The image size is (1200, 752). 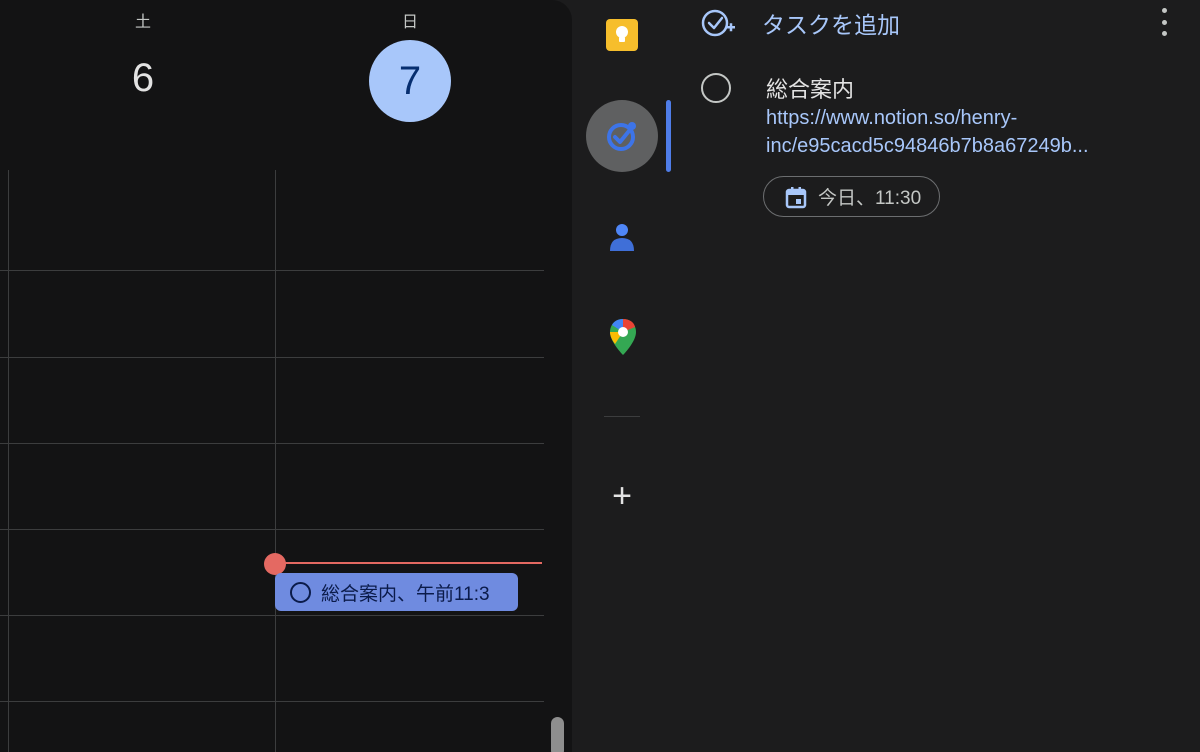 I want to click on day-of-week-sun: 日, so click(x=409, y=22).